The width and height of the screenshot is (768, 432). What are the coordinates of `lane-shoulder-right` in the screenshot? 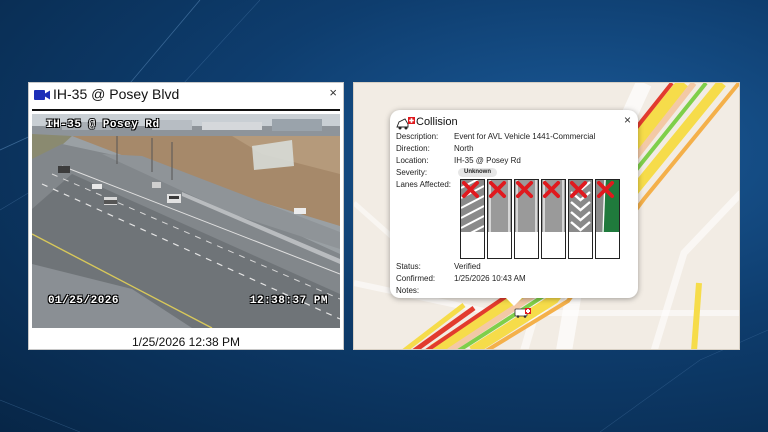 It's located at (607, 219).